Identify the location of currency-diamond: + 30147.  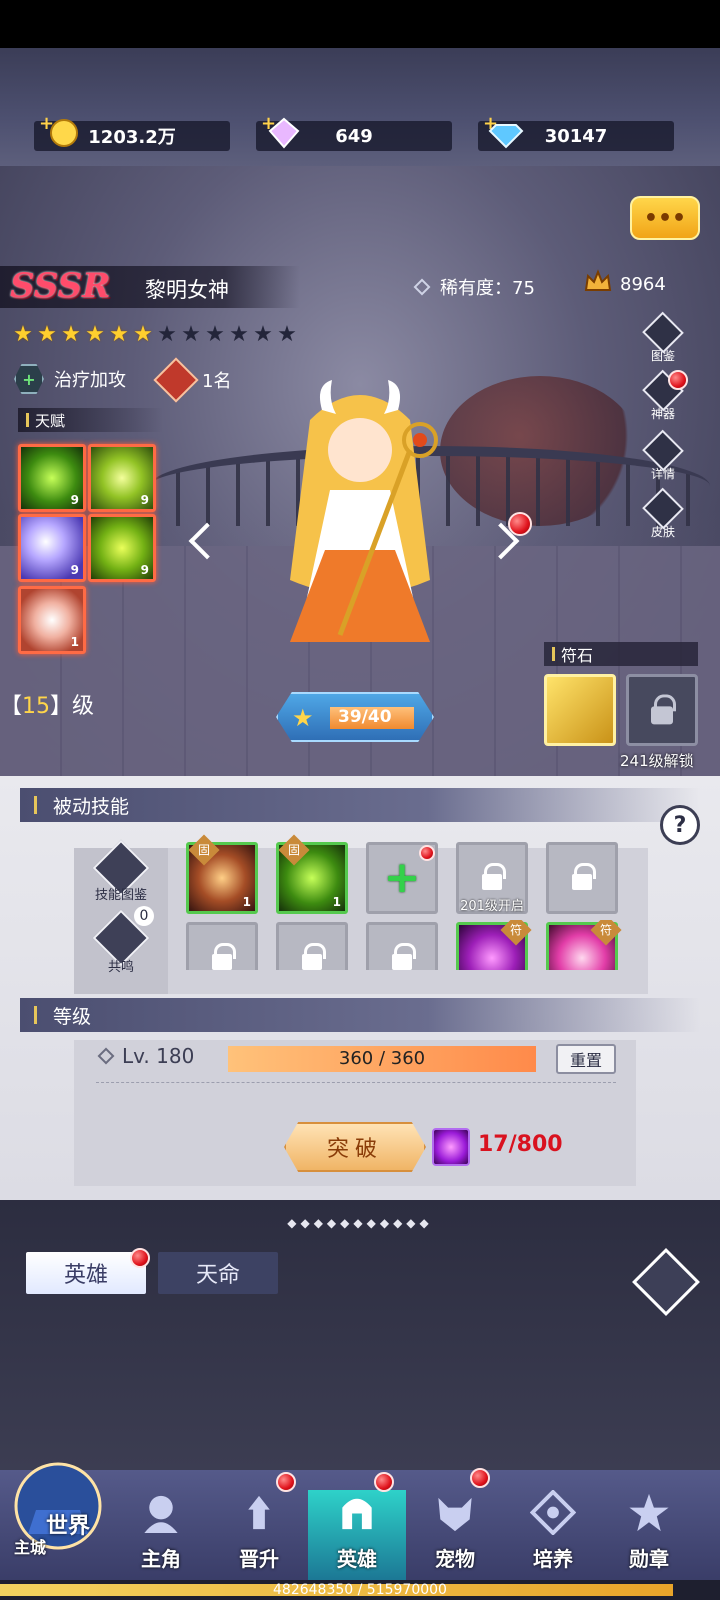
(576, 132).